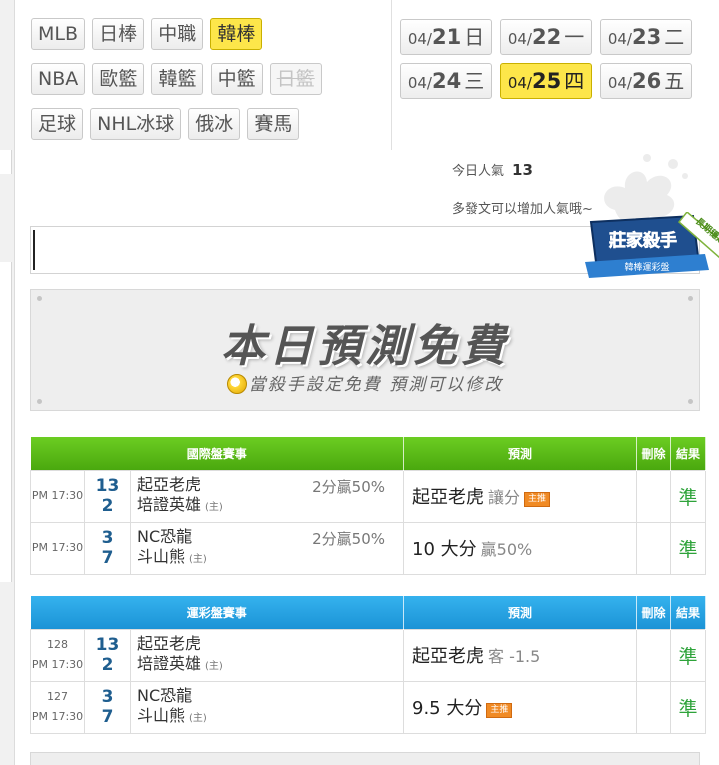 This screenshot has height=765, width=719. What do you see at coordinates (217, 612) in the screenshot?
I see `header-events: 運彩盤賽事` at bounding box center [217, 612].